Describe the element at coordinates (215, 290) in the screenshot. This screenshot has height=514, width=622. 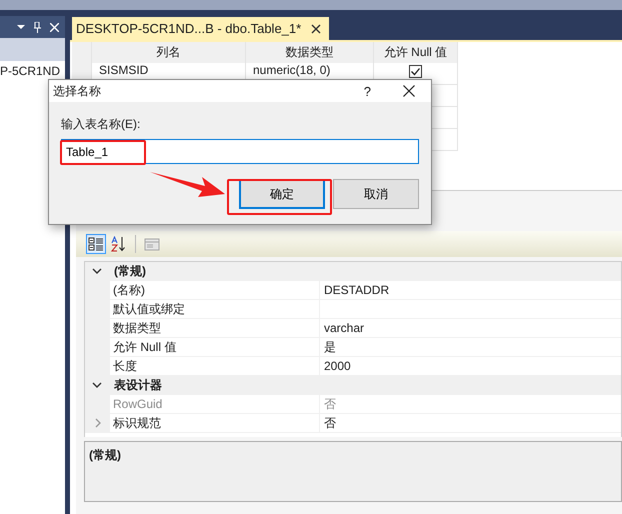
I see `property-name: (名称)` at that location.